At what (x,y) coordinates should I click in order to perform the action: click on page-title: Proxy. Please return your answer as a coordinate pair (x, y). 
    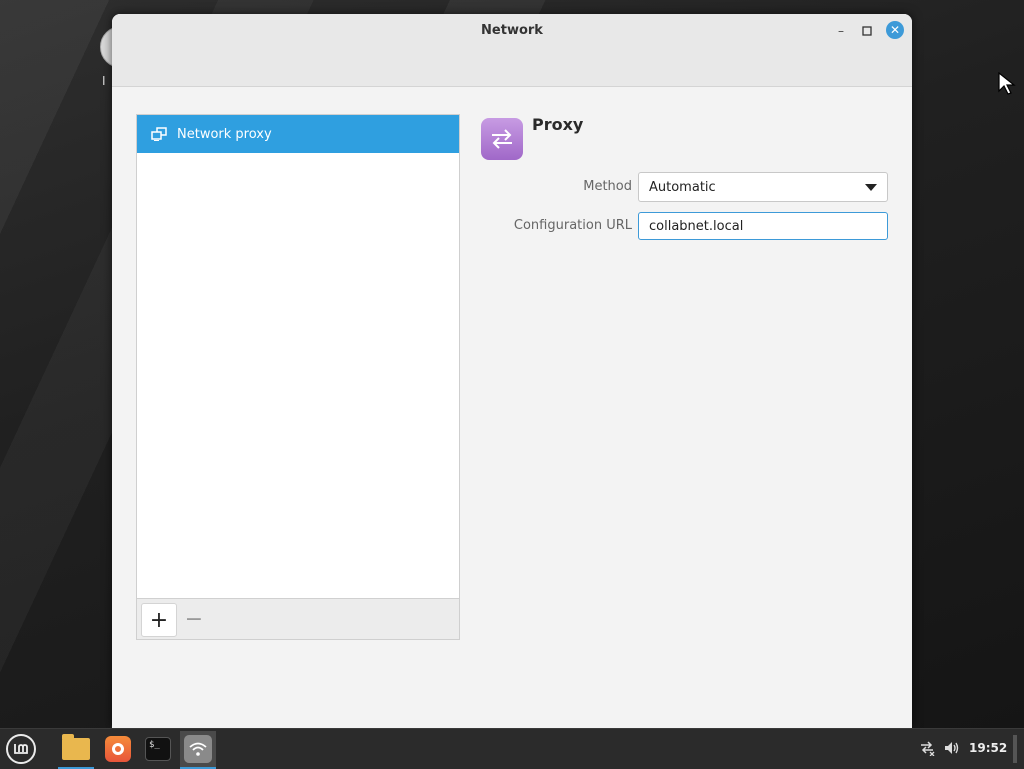
    Looking at the image, I should click on (558, 124).